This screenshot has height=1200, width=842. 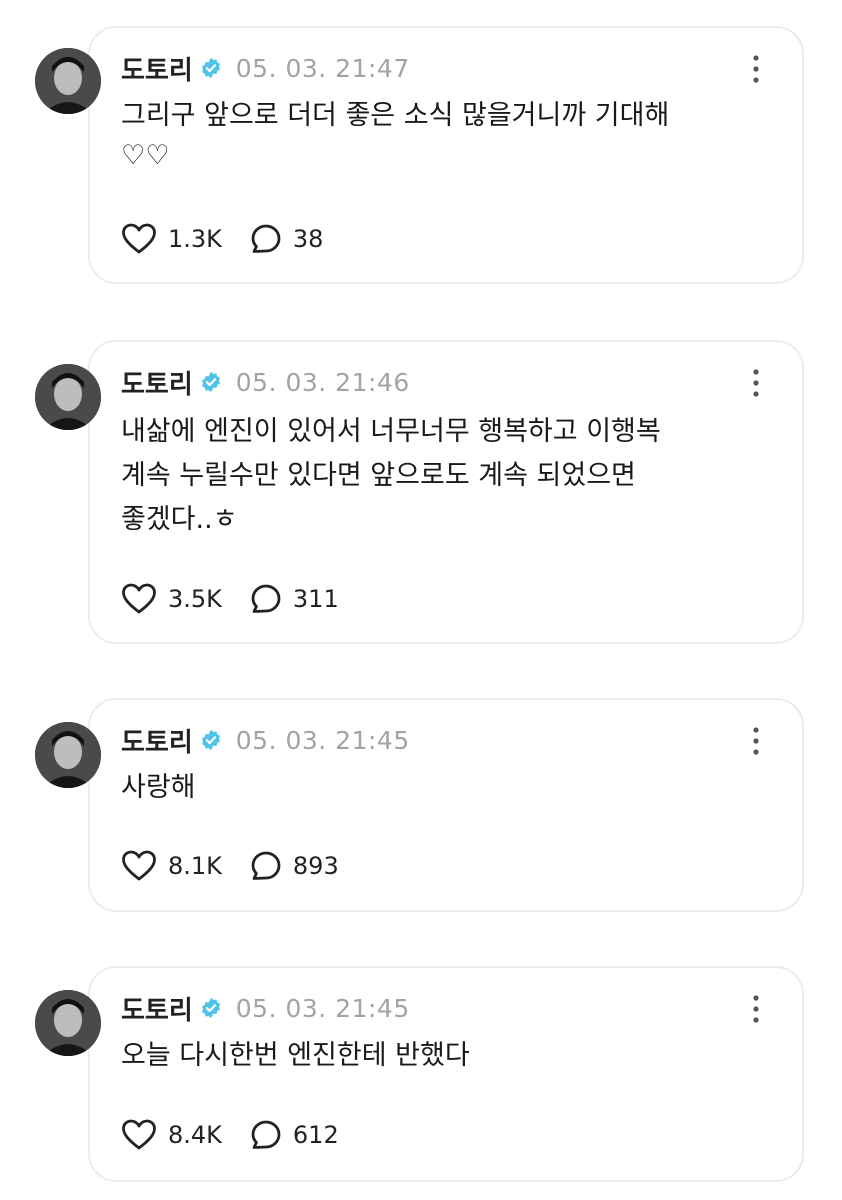 I want to click on like-count: 1.3K, so click(x=195, y=239).